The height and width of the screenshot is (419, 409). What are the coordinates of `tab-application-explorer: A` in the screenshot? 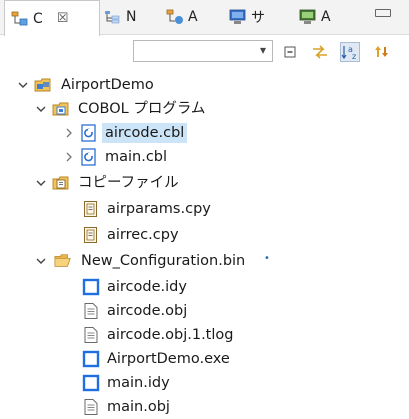 It's located at (182, 17).